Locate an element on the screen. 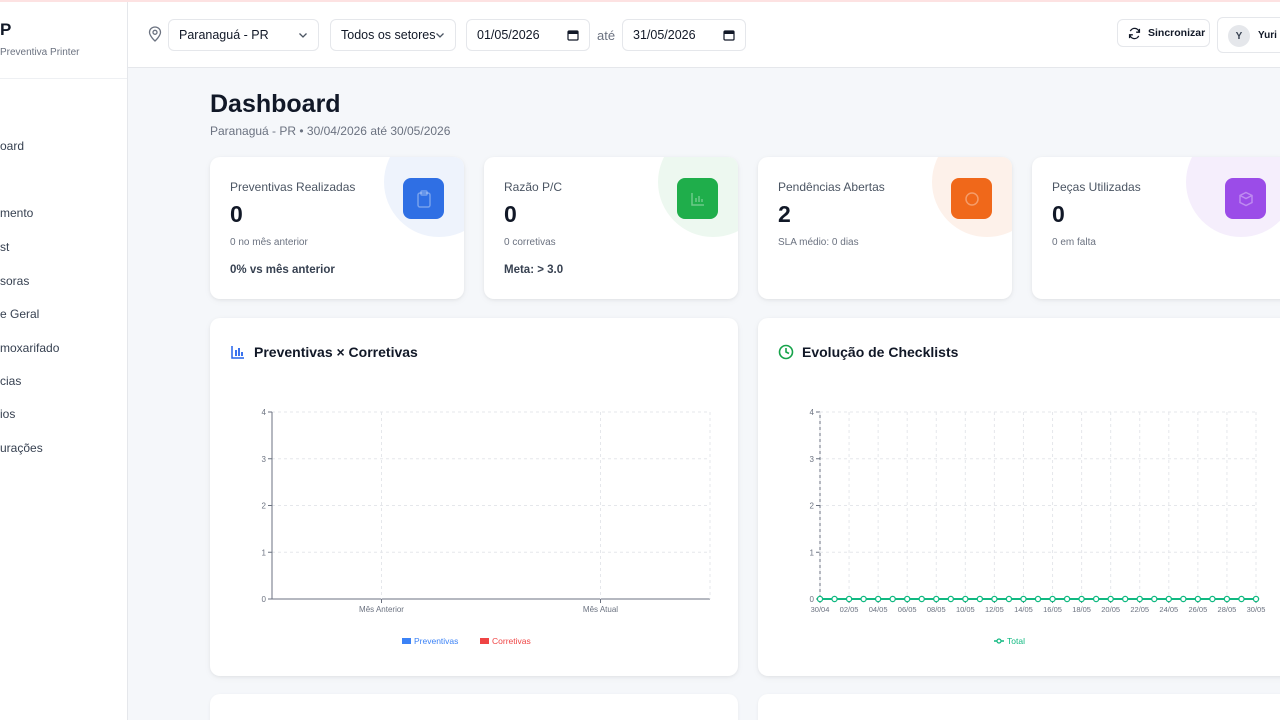 Image resolution: width=1280 pixels, height=720 pixels. x-tick-label: 06/05 is located at coordinates (907, 609).